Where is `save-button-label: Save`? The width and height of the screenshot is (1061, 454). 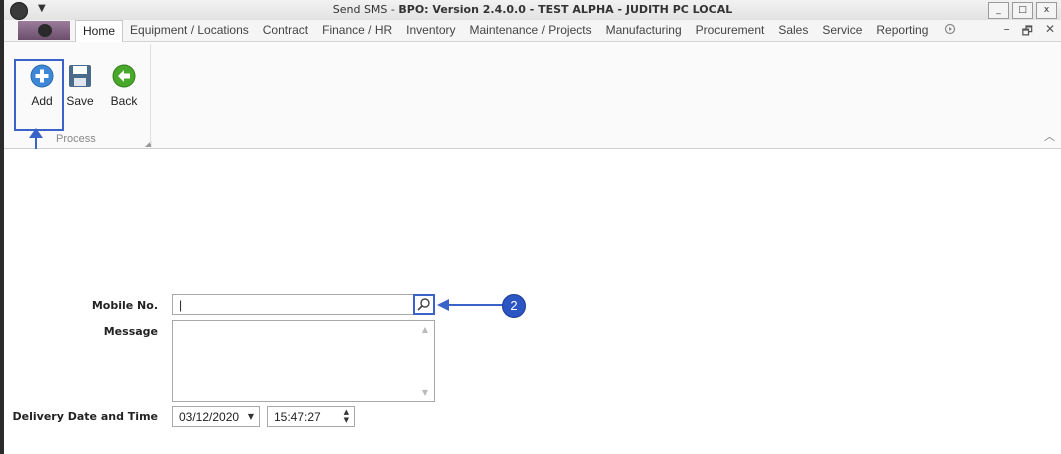
save-button-label: Save is located at coordinates (80, 101).